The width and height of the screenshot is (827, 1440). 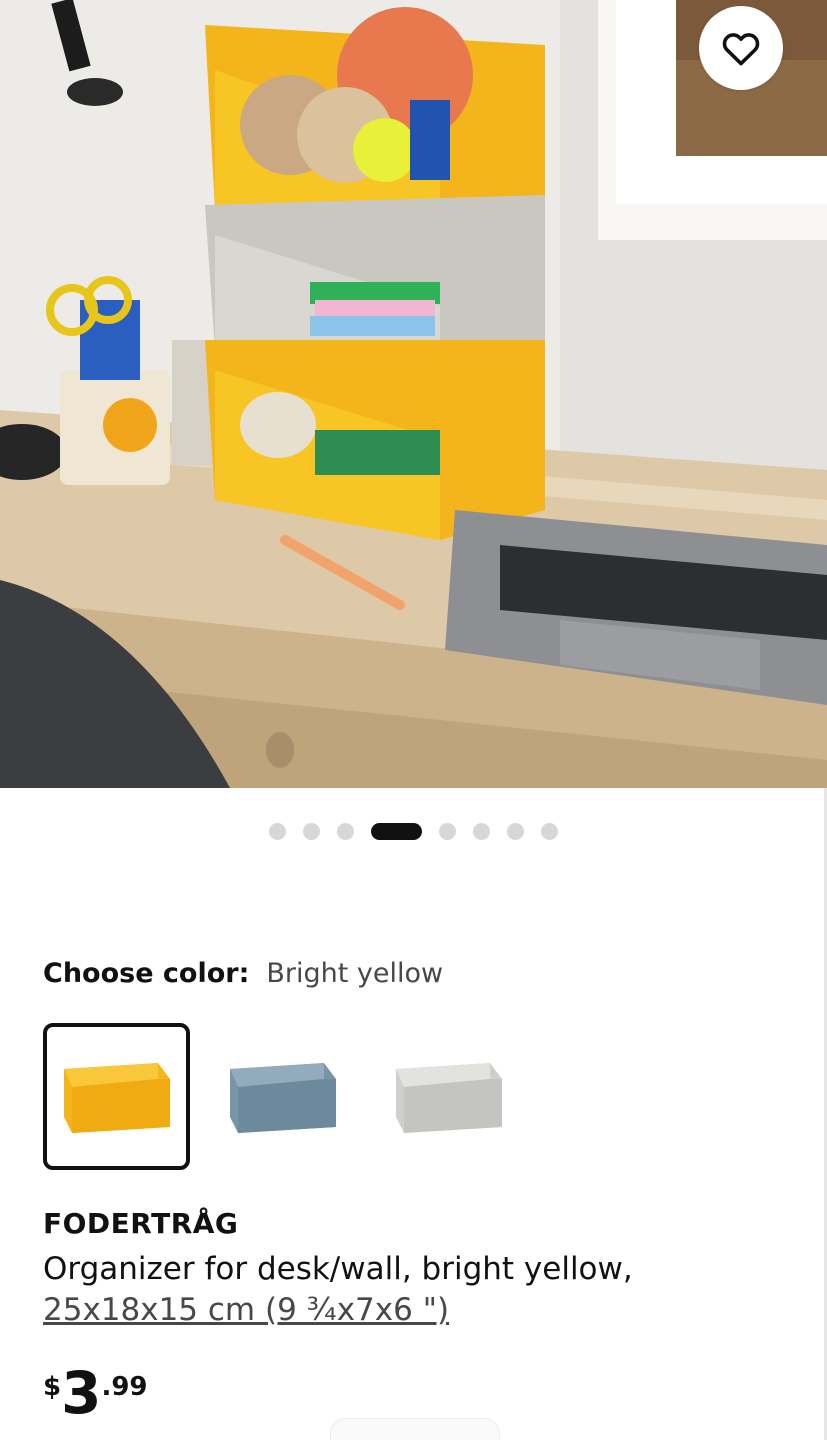 I want to click on bottom-sheet-handle, so click(x=415, y=1429).